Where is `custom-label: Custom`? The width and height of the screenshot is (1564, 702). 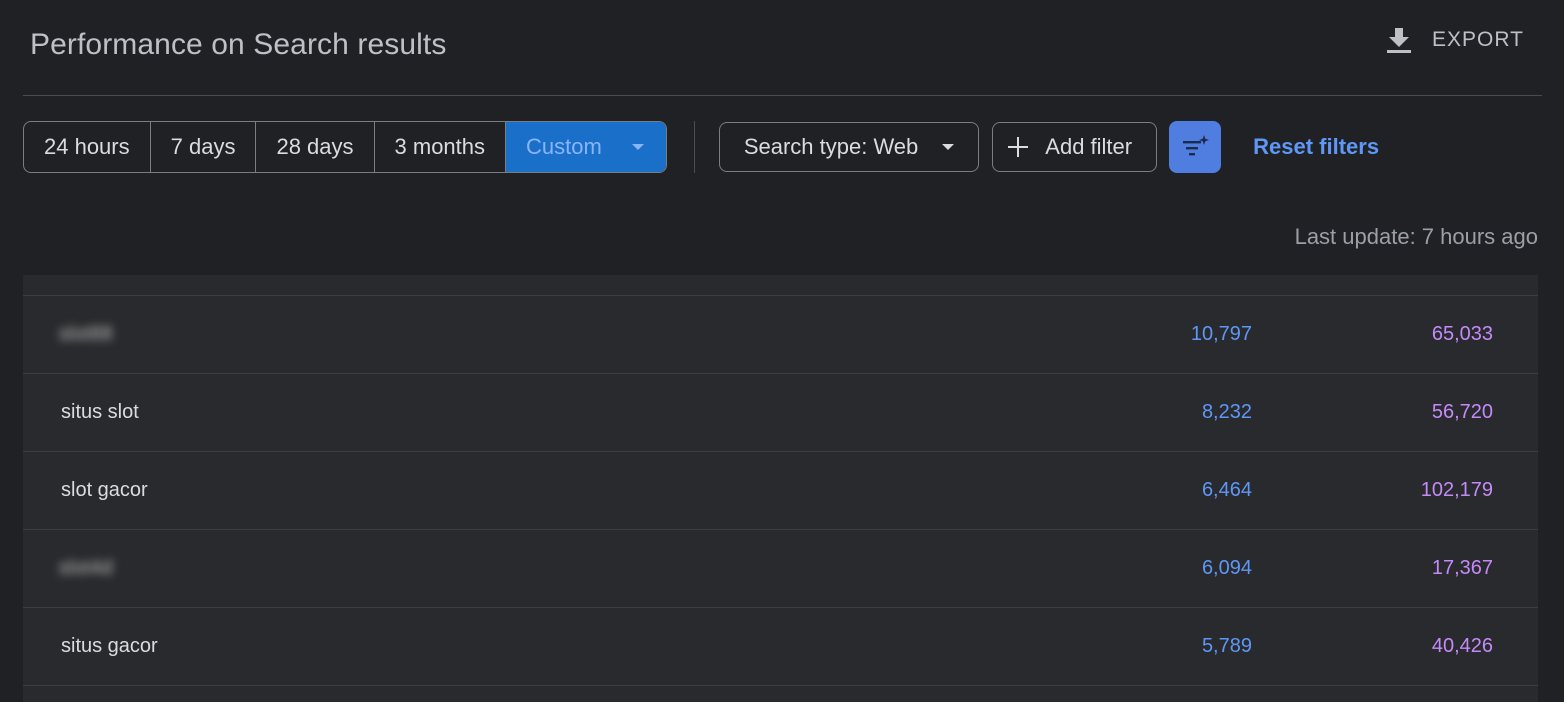 custom-label: Custom is located at coordinates (564, 146).